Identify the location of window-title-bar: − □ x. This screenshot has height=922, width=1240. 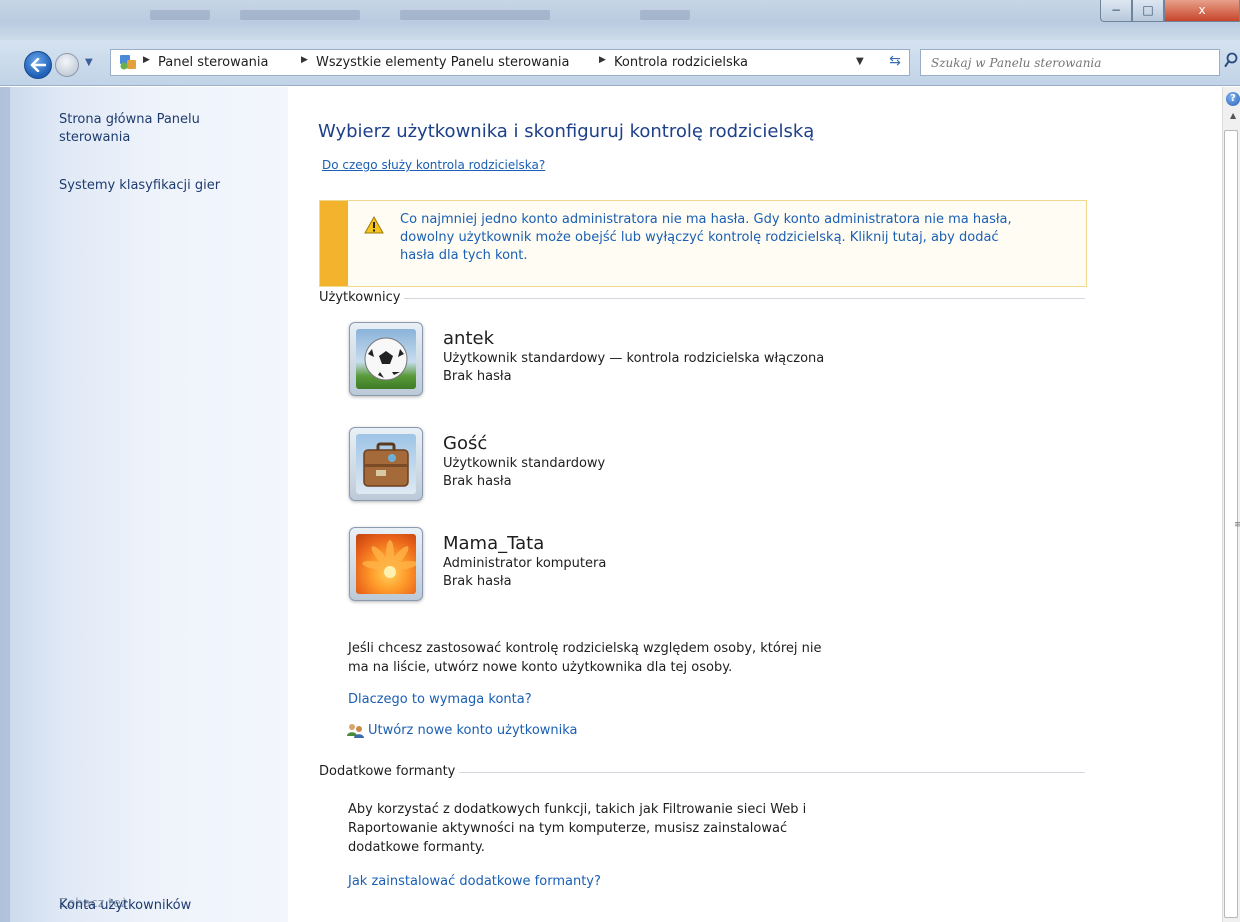
(620, 20).